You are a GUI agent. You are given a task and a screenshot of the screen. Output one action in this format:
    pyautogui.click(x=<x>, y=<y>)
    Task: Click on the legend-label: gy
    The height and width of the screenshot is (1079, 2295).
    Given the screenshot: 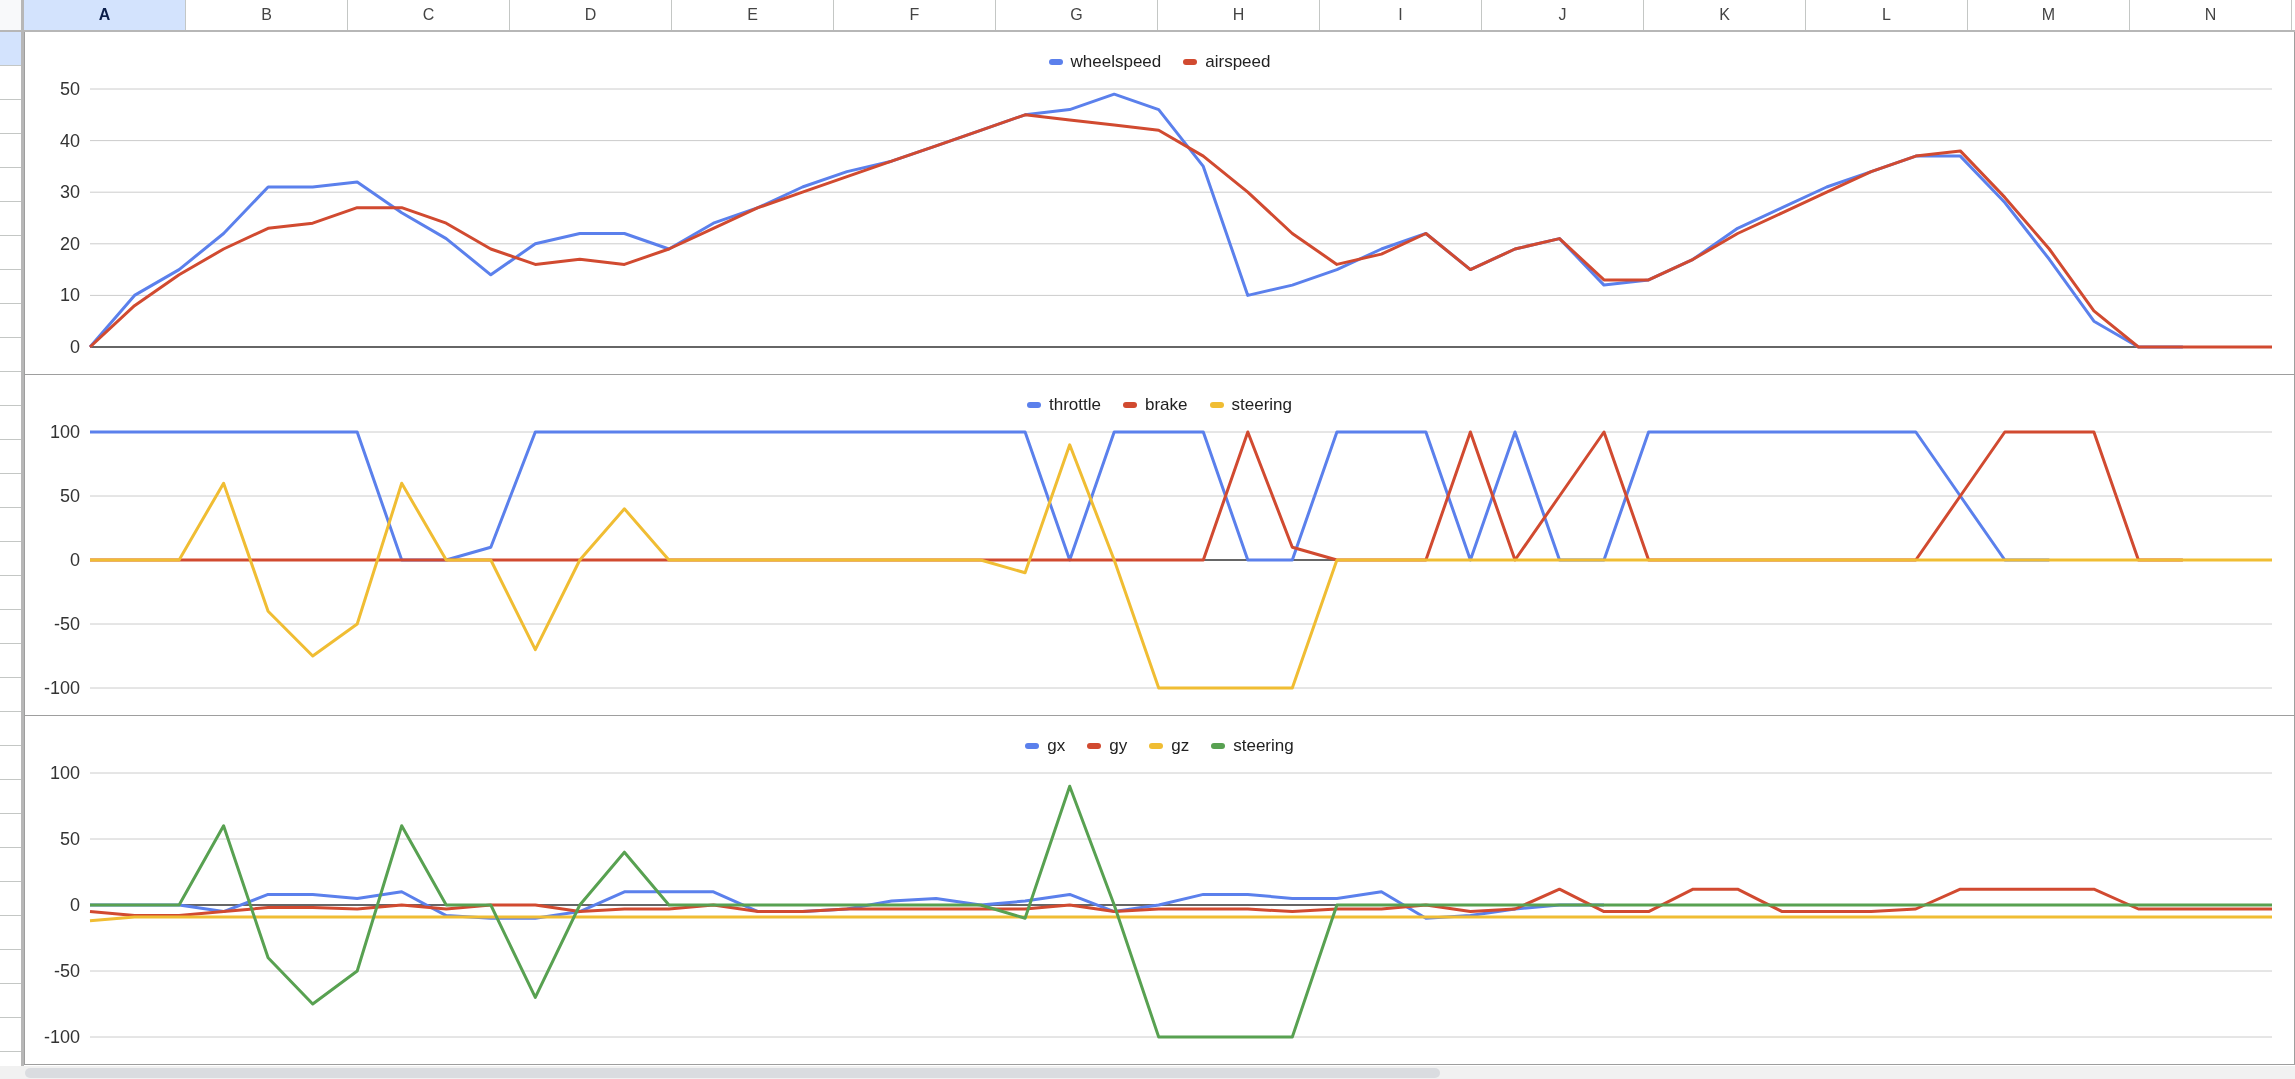 What is the action you would take?
    pyautogui.click(x=1118, y=746)
    